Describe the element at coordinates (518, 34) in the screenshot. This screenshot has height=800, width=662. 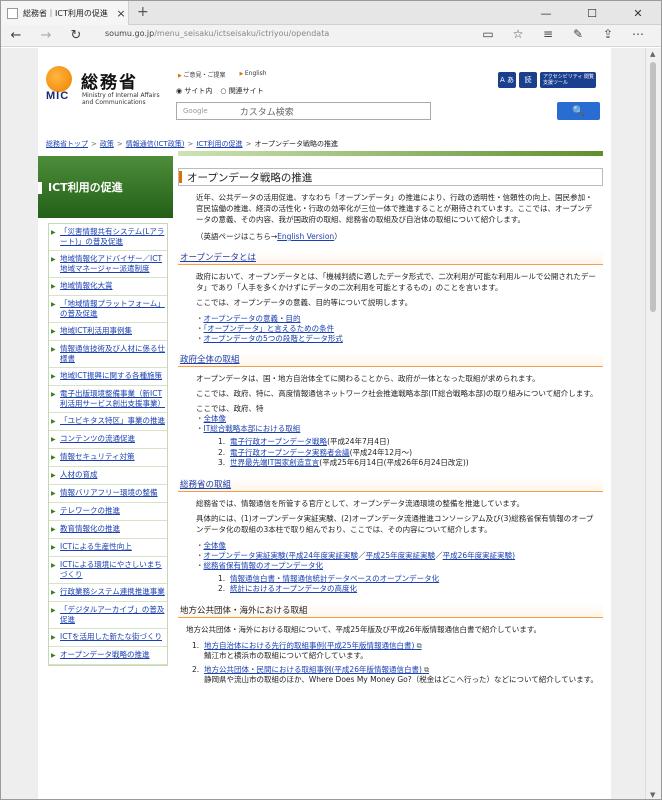
I see `favorite-star-icon: ☆` at that location.